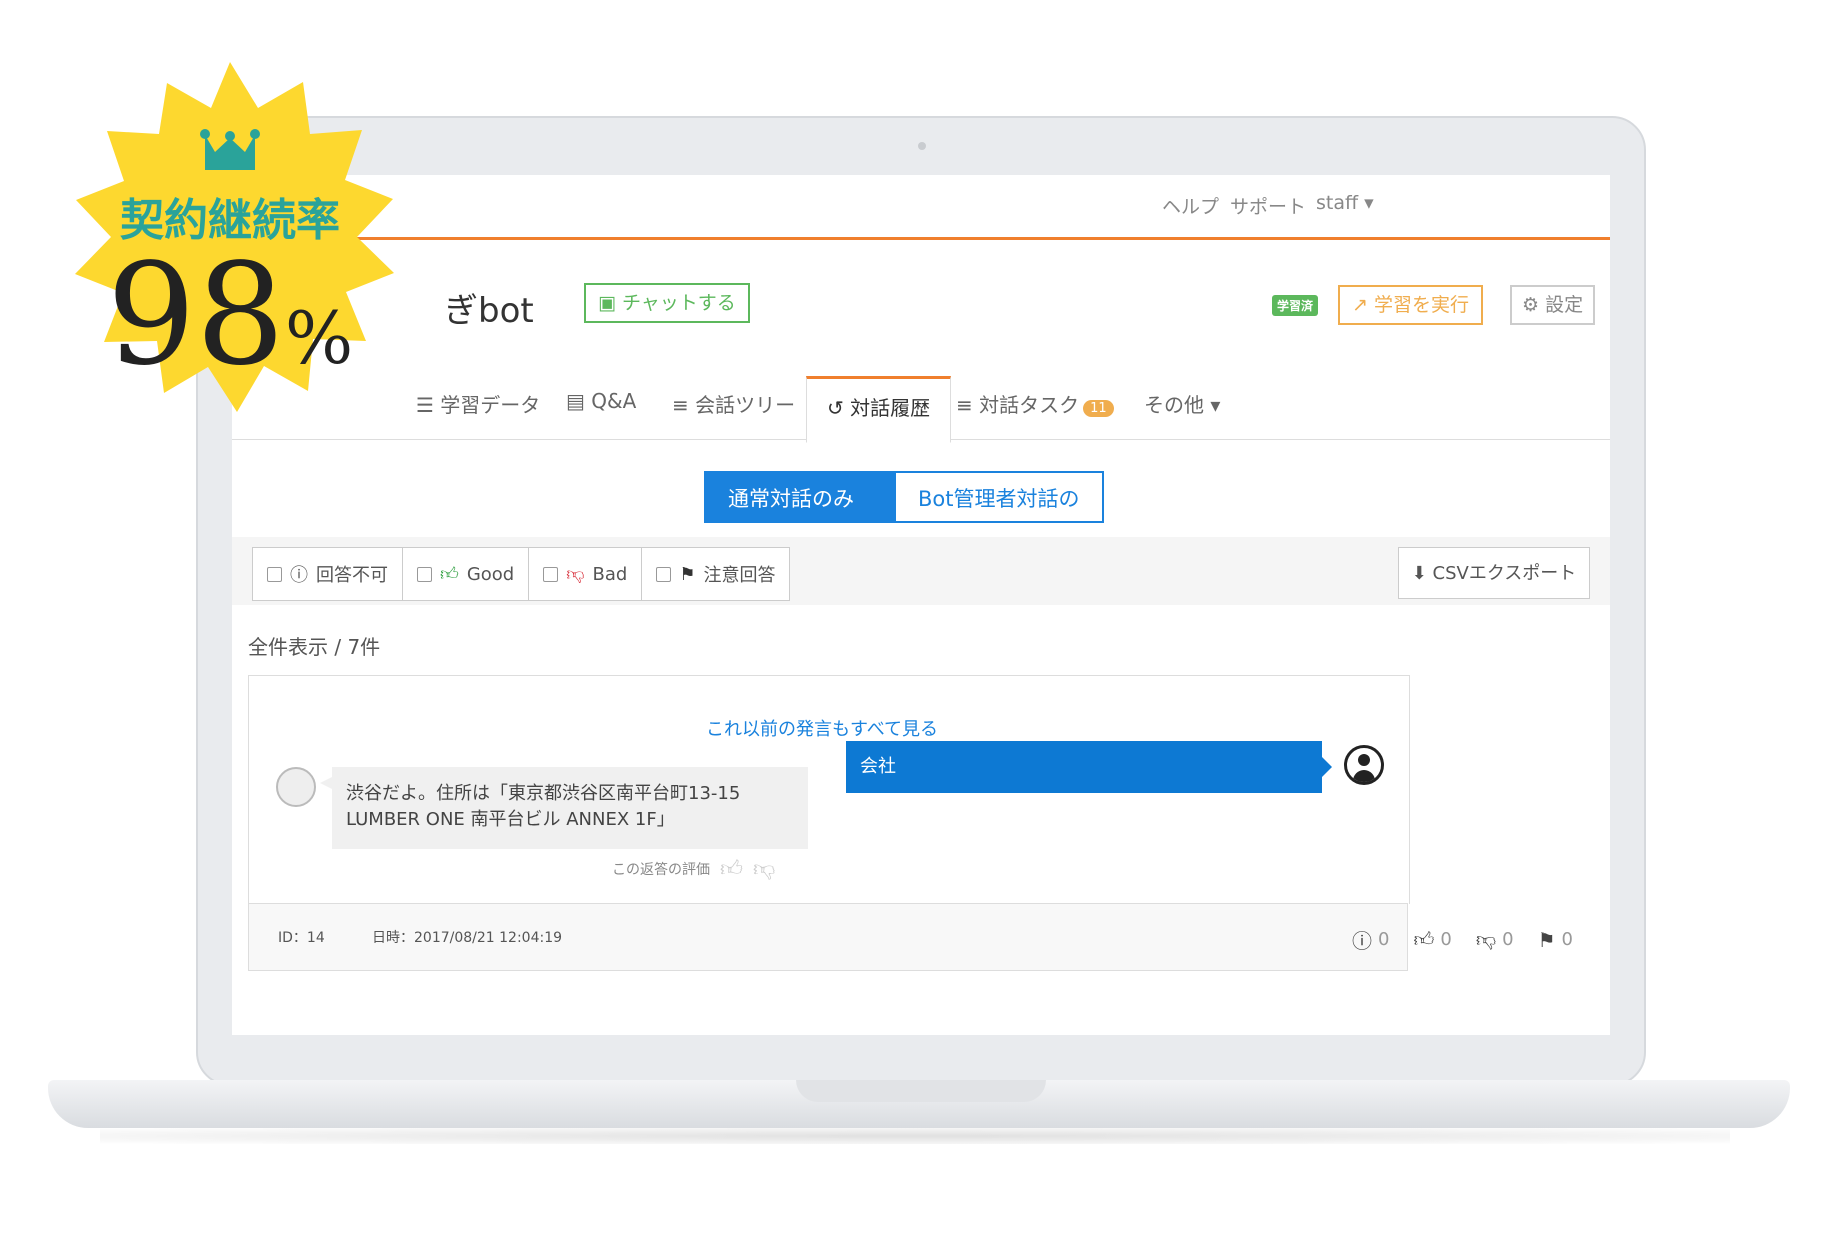  Describe the element at coordinates (296, 787) in the screenshot. I see `bot-avatar` at that location.